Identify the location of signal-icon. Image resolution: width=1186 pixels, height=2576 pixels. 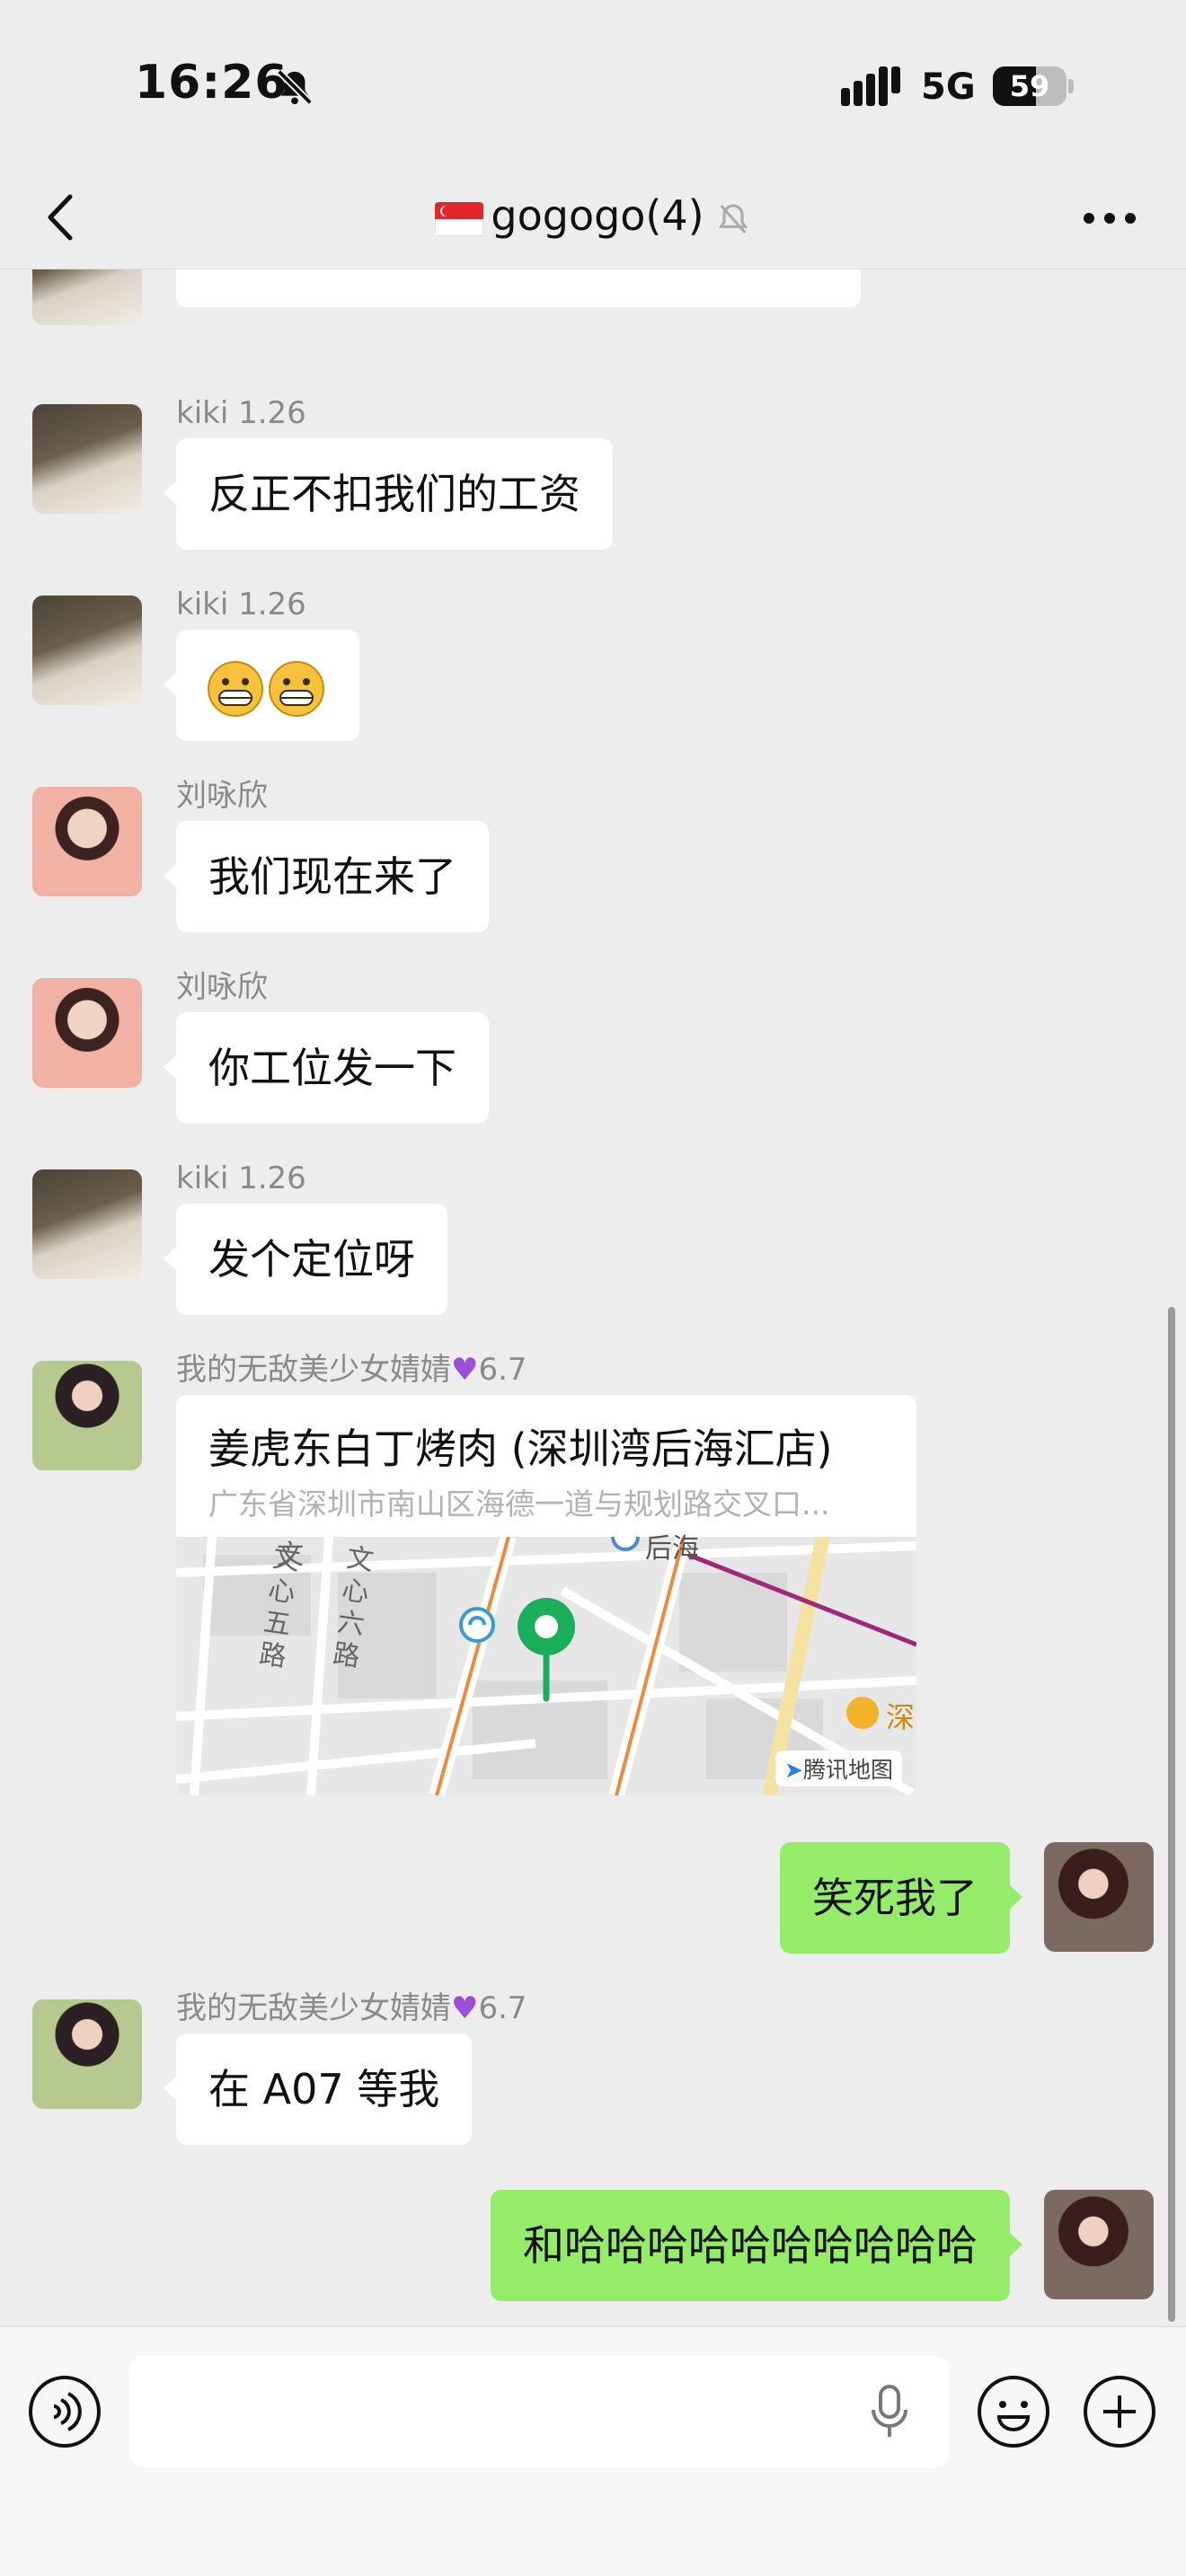
(870, 86).